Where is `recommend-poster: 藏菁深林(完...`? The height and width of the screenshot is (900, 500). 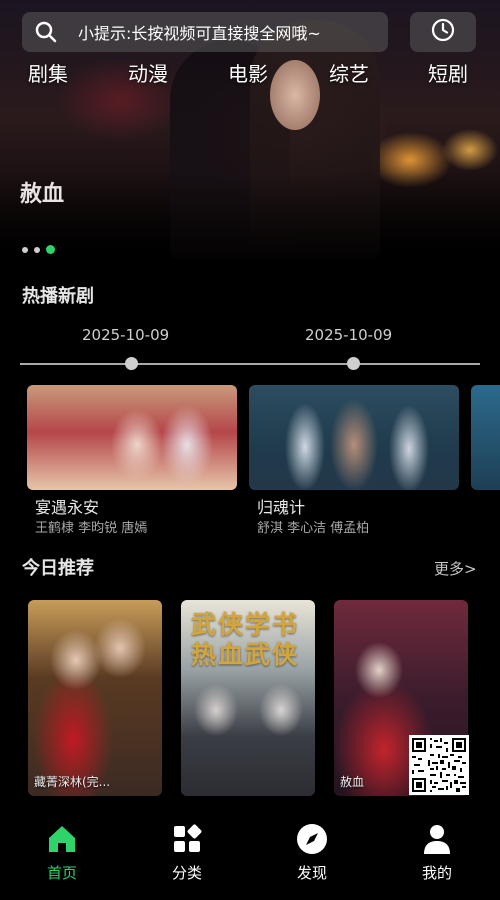
recommend-poster: 藏菁深林(完... is located at coordinates (95, 698).